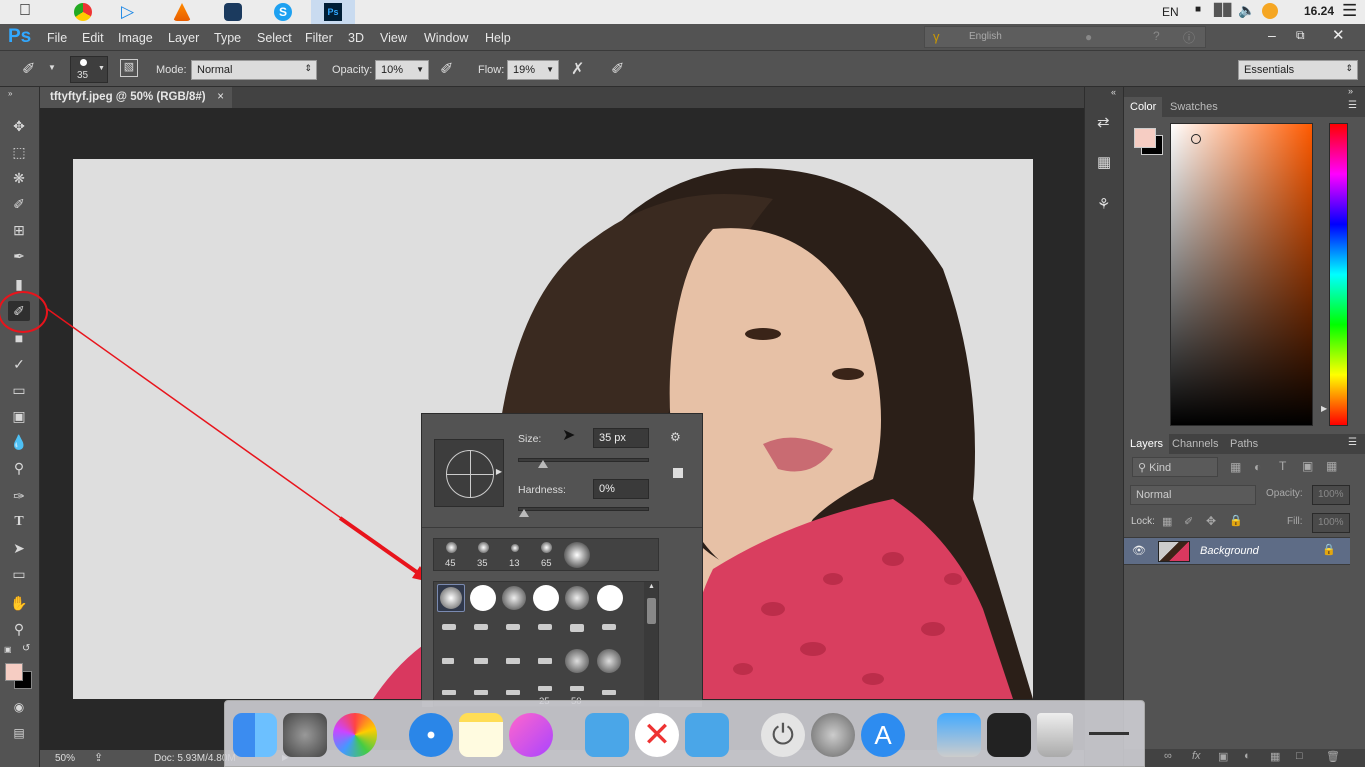 This screenshot has width=1365, height=767. Describe the element at coordinates (651, 586) in the screenshot. I see `scroll-up-icon: ▲` at that location.